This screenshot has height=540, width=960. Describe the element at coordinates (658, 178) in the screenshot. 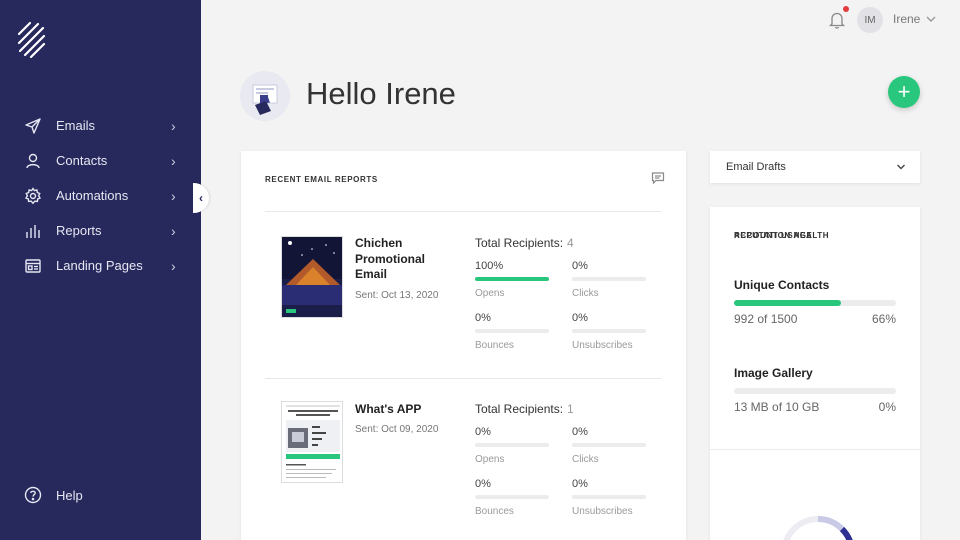

I see `comment-icon` at that location.